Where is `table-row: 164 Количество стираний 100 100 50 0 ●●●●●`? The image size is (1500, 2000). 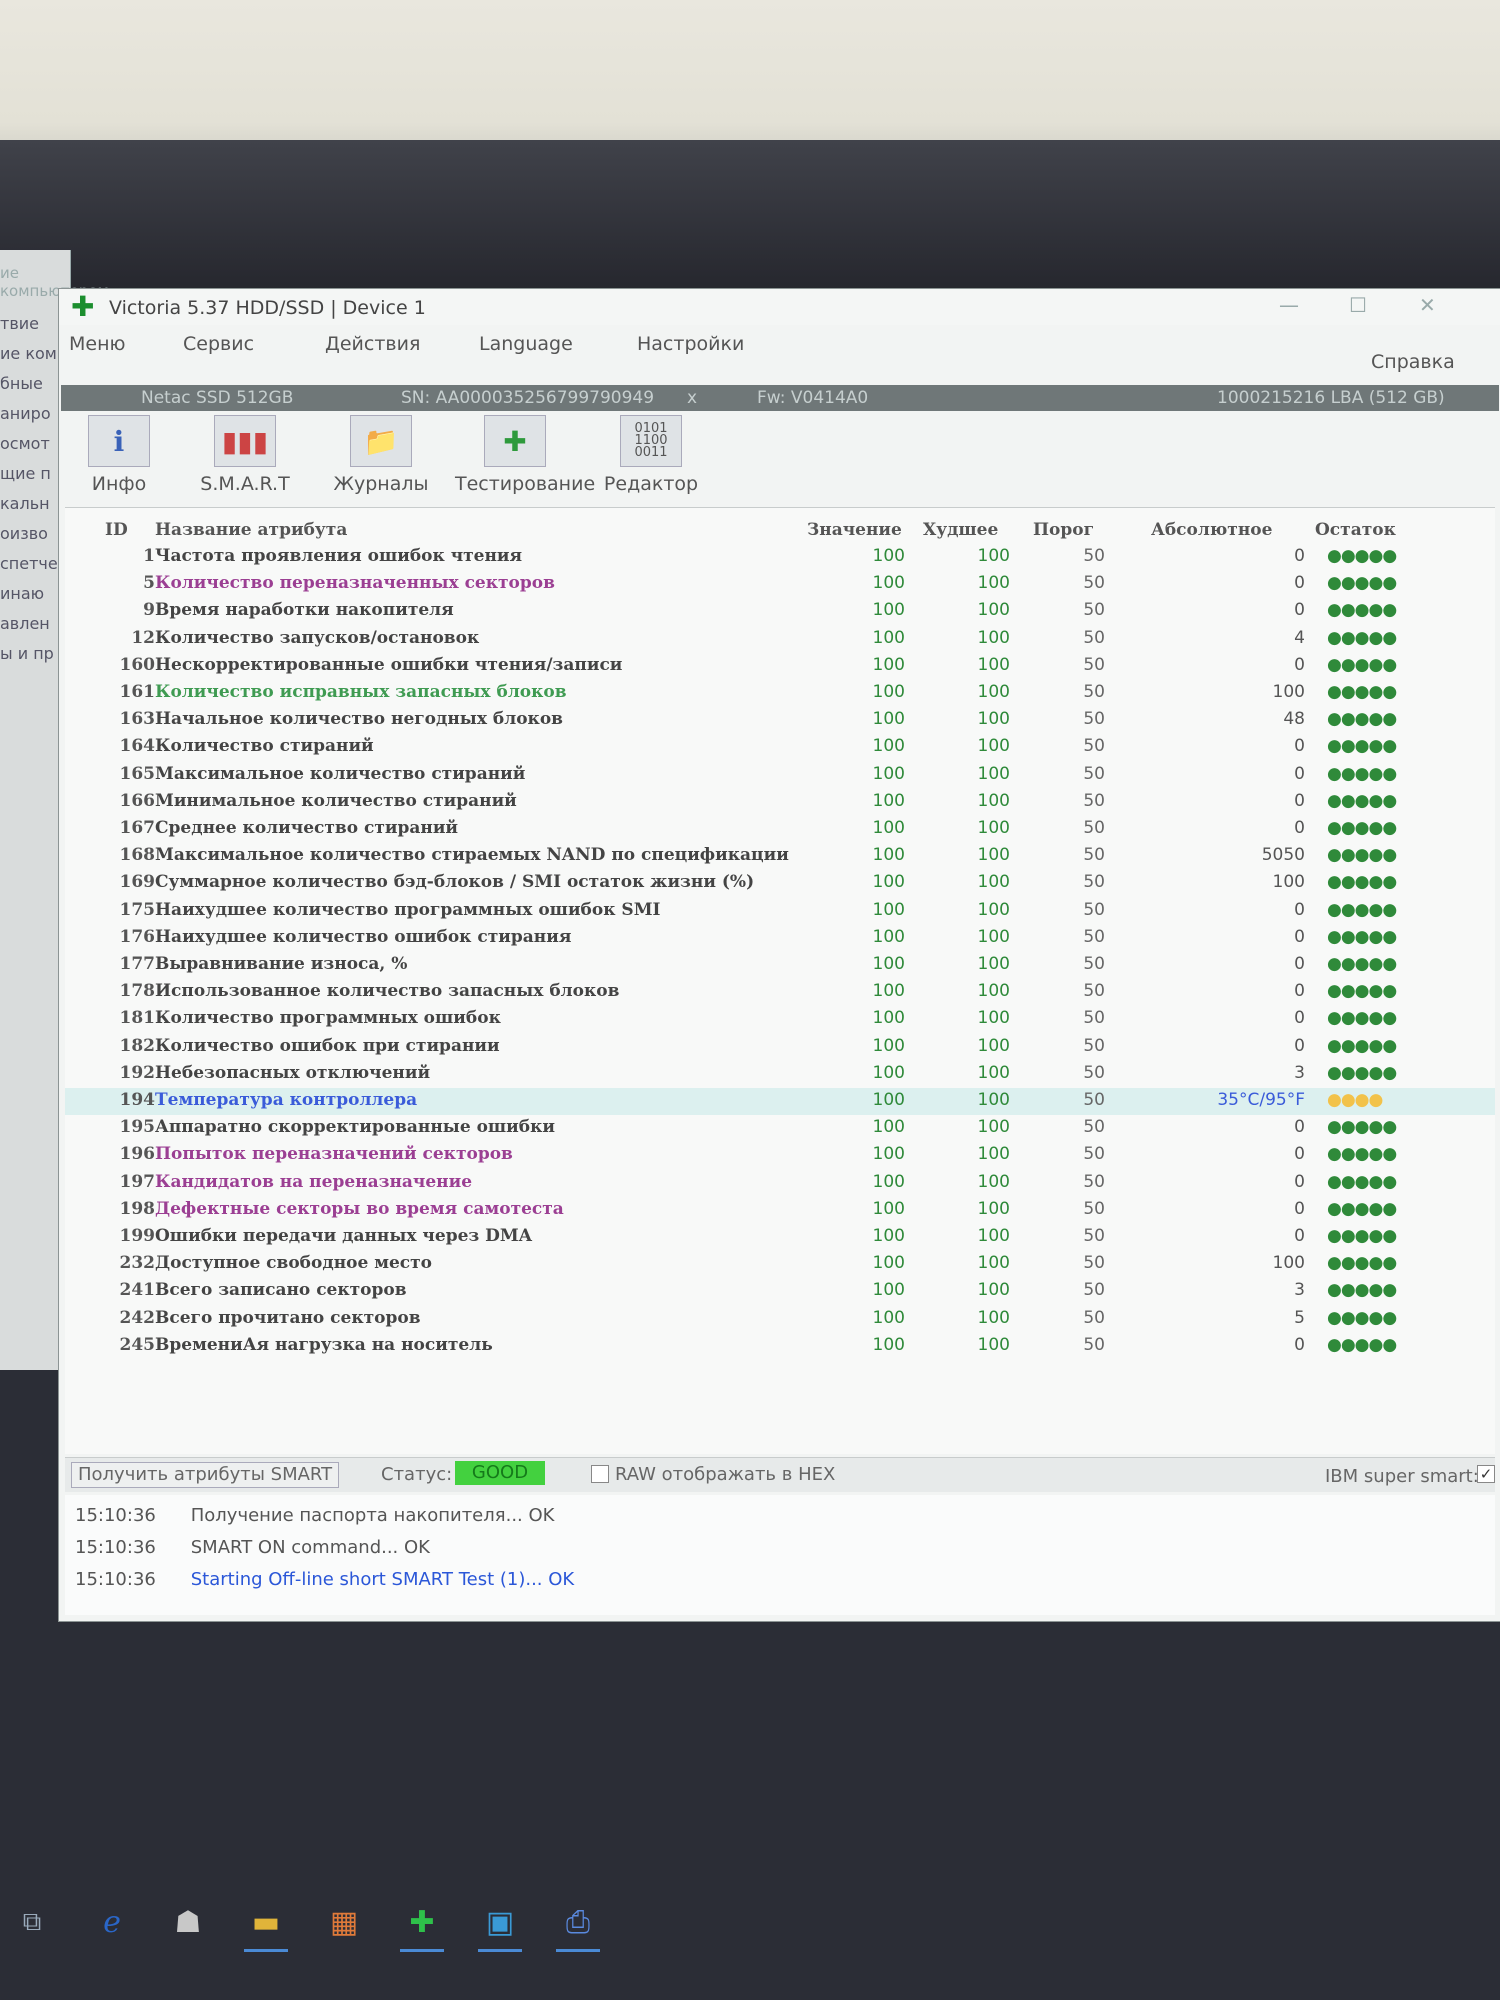 table-row: 164 Количество стираний 100 100 50 0 ●●●●● is located at coordinates (780, 747).